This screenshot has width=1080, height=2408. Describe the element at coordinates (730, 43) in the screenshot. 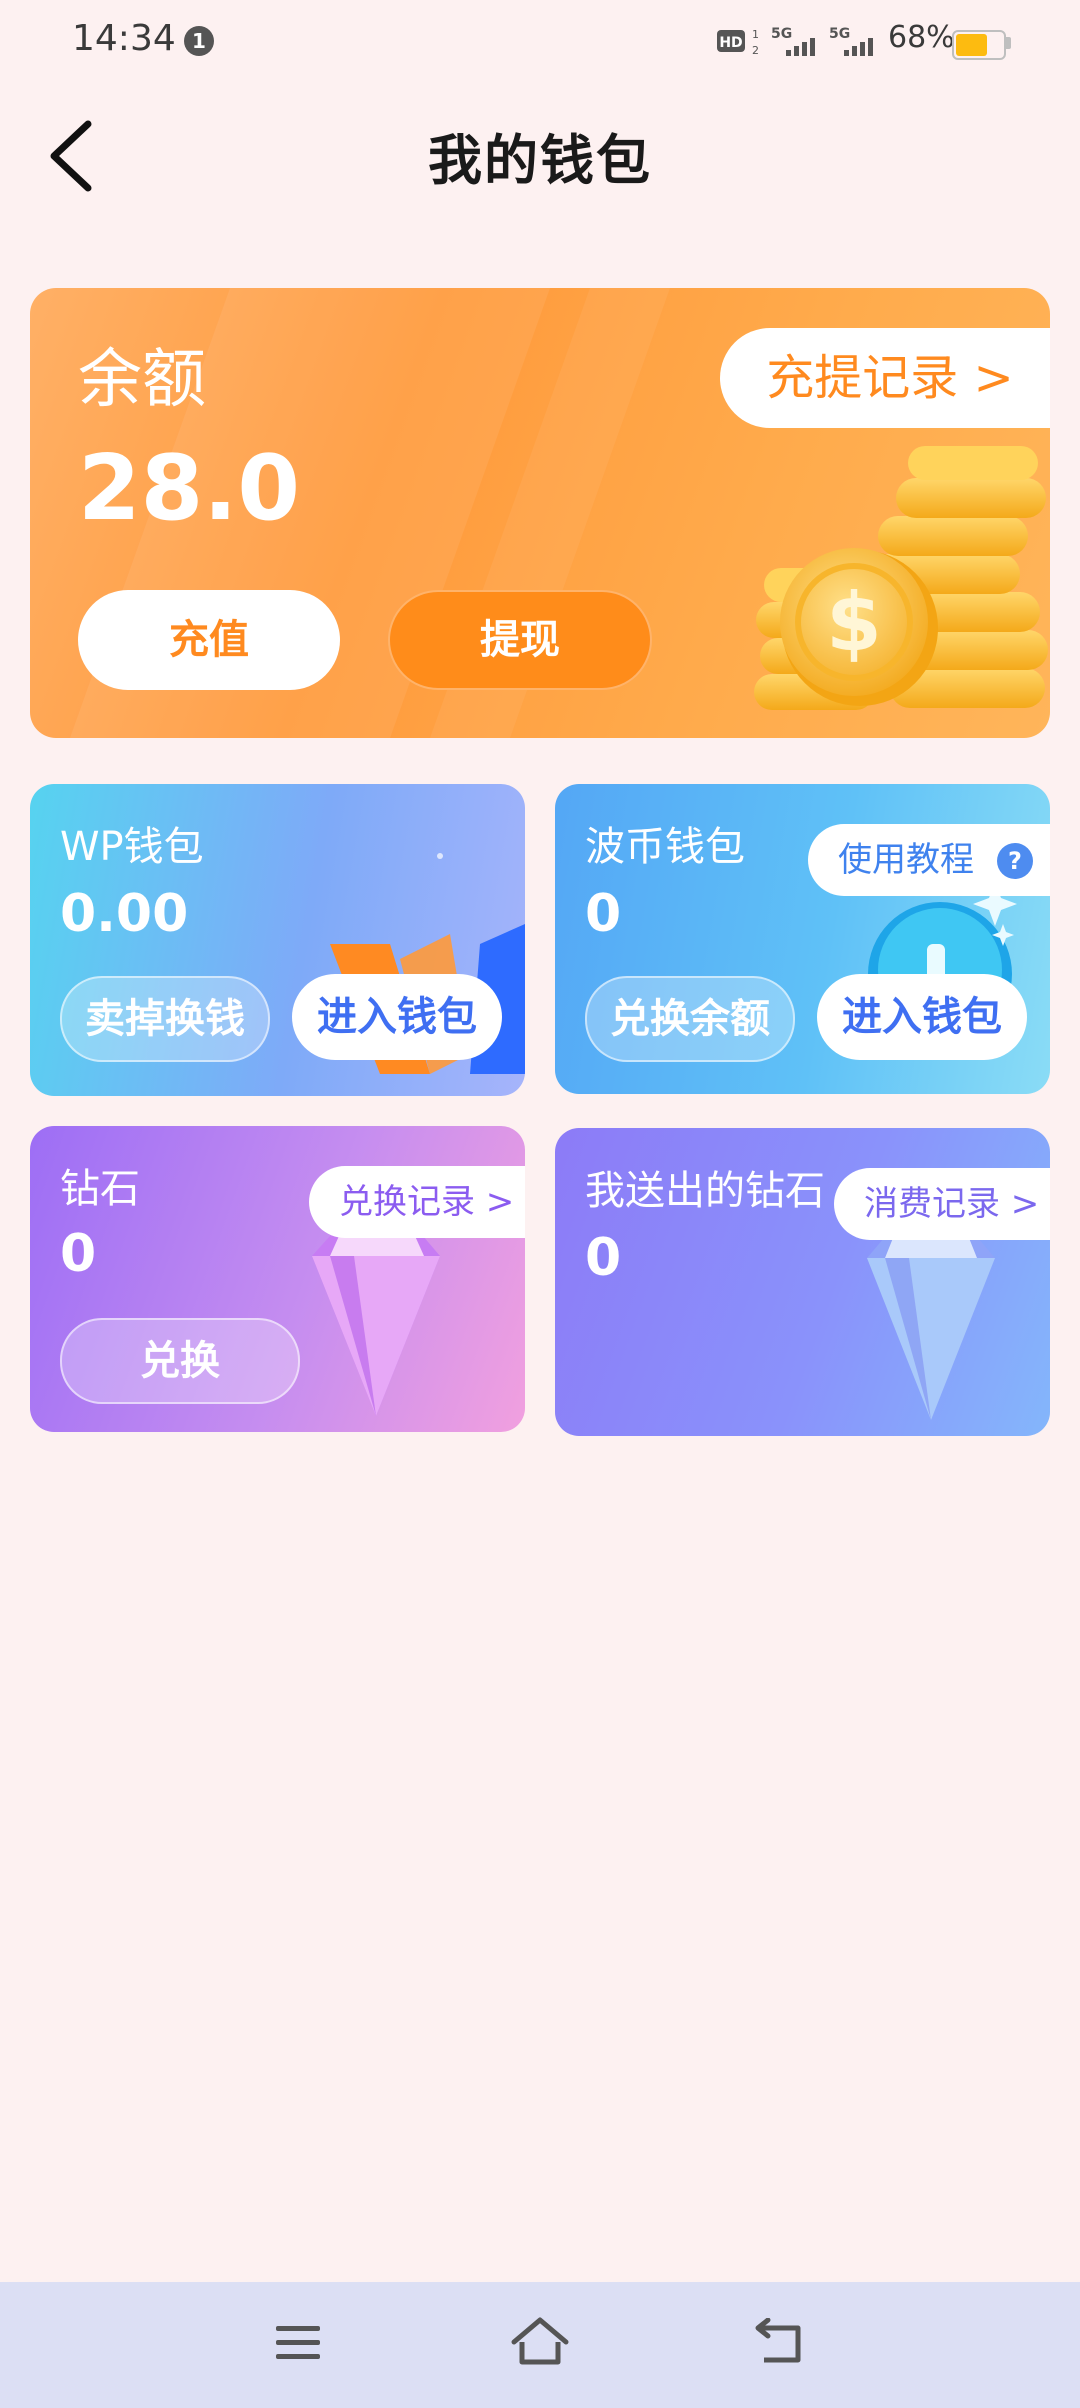

I see `svg-text: HD` at that location.